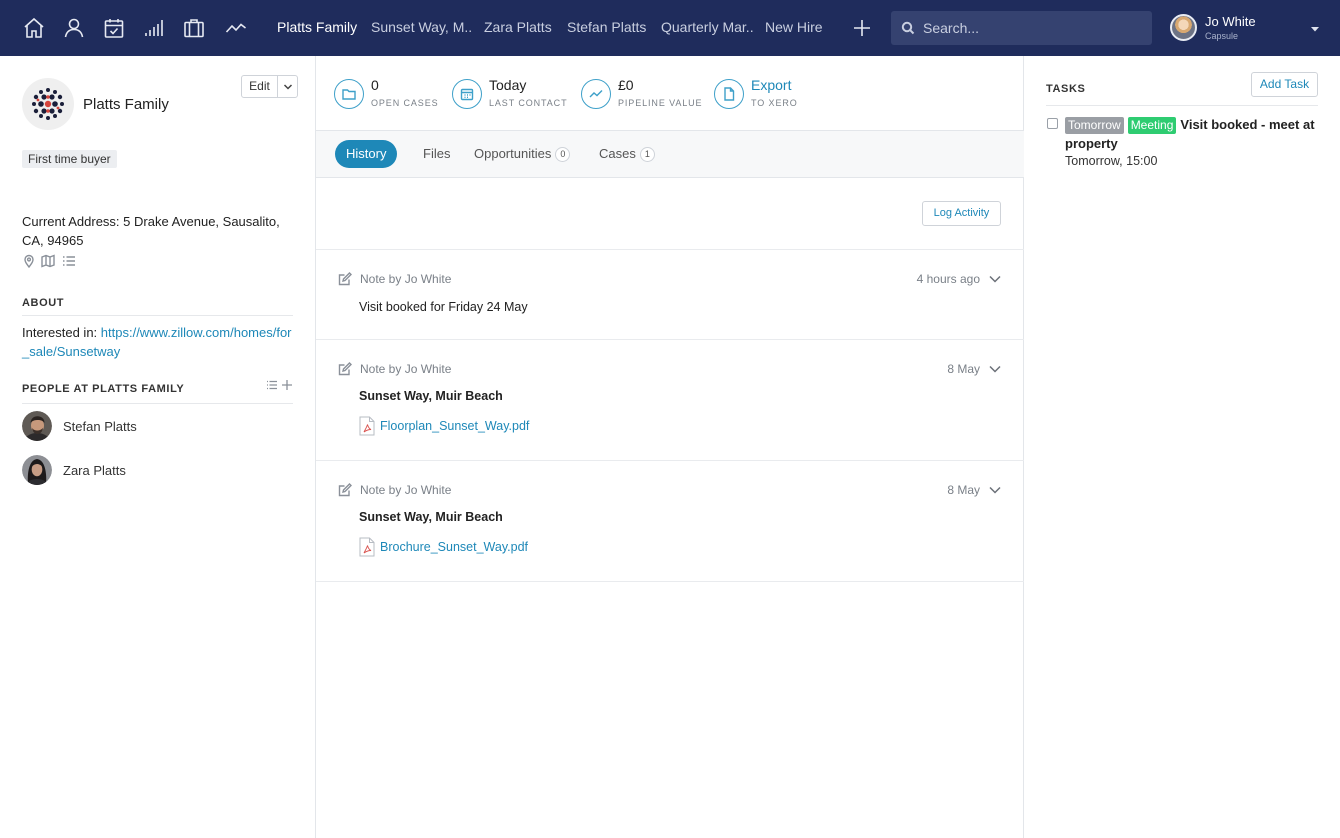 The width and height of the screenshot is (1340, 838). I want to click on entry-body: Visit booked for Friday 24 May, so click(443, 307).